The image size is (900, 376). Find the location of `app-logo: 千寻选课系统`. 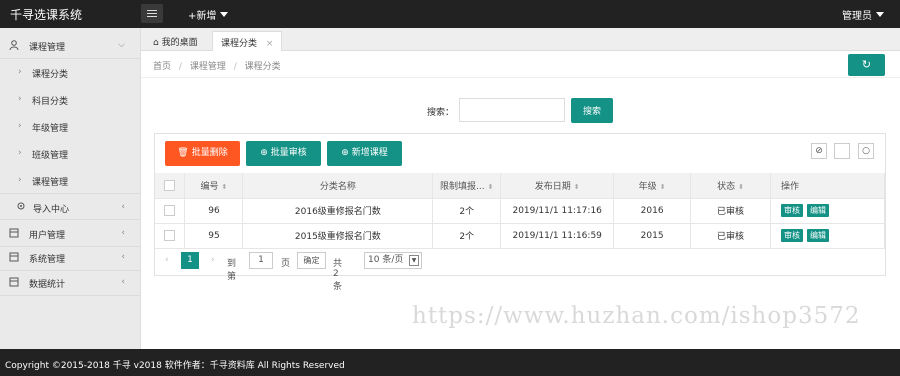

app-logo: 千寻选课系统 is located at coordinates (46, 14).